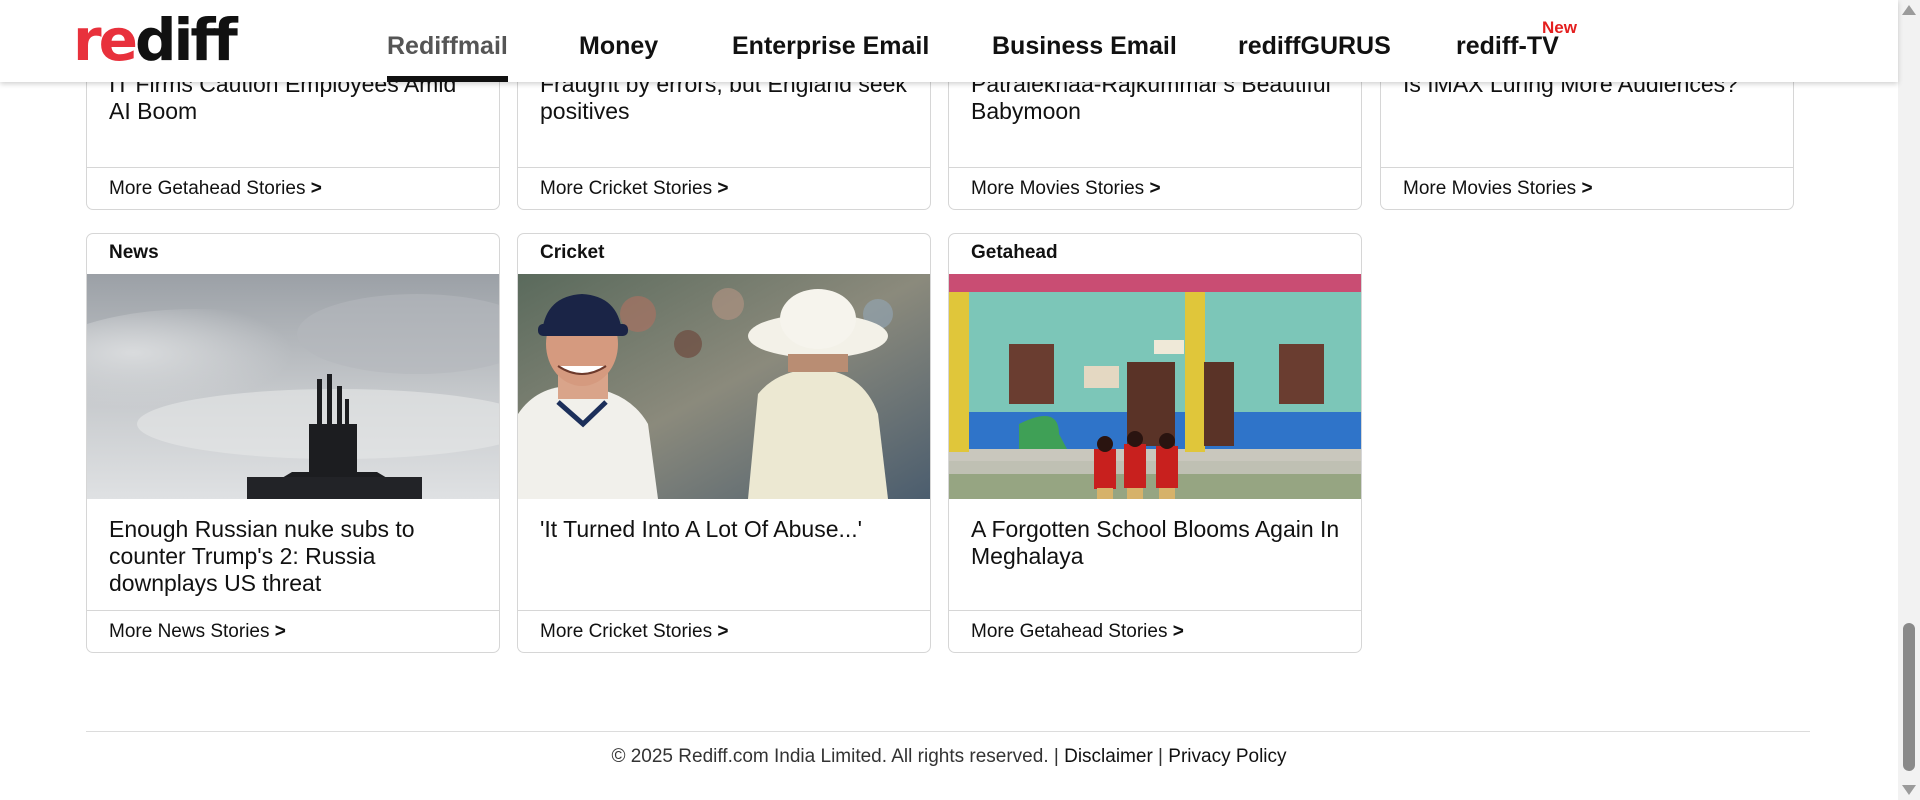 The image size is (1920, 800). Describe the element at coordinates (1155, 386) in the screenshot. I see `school-image` at that location.